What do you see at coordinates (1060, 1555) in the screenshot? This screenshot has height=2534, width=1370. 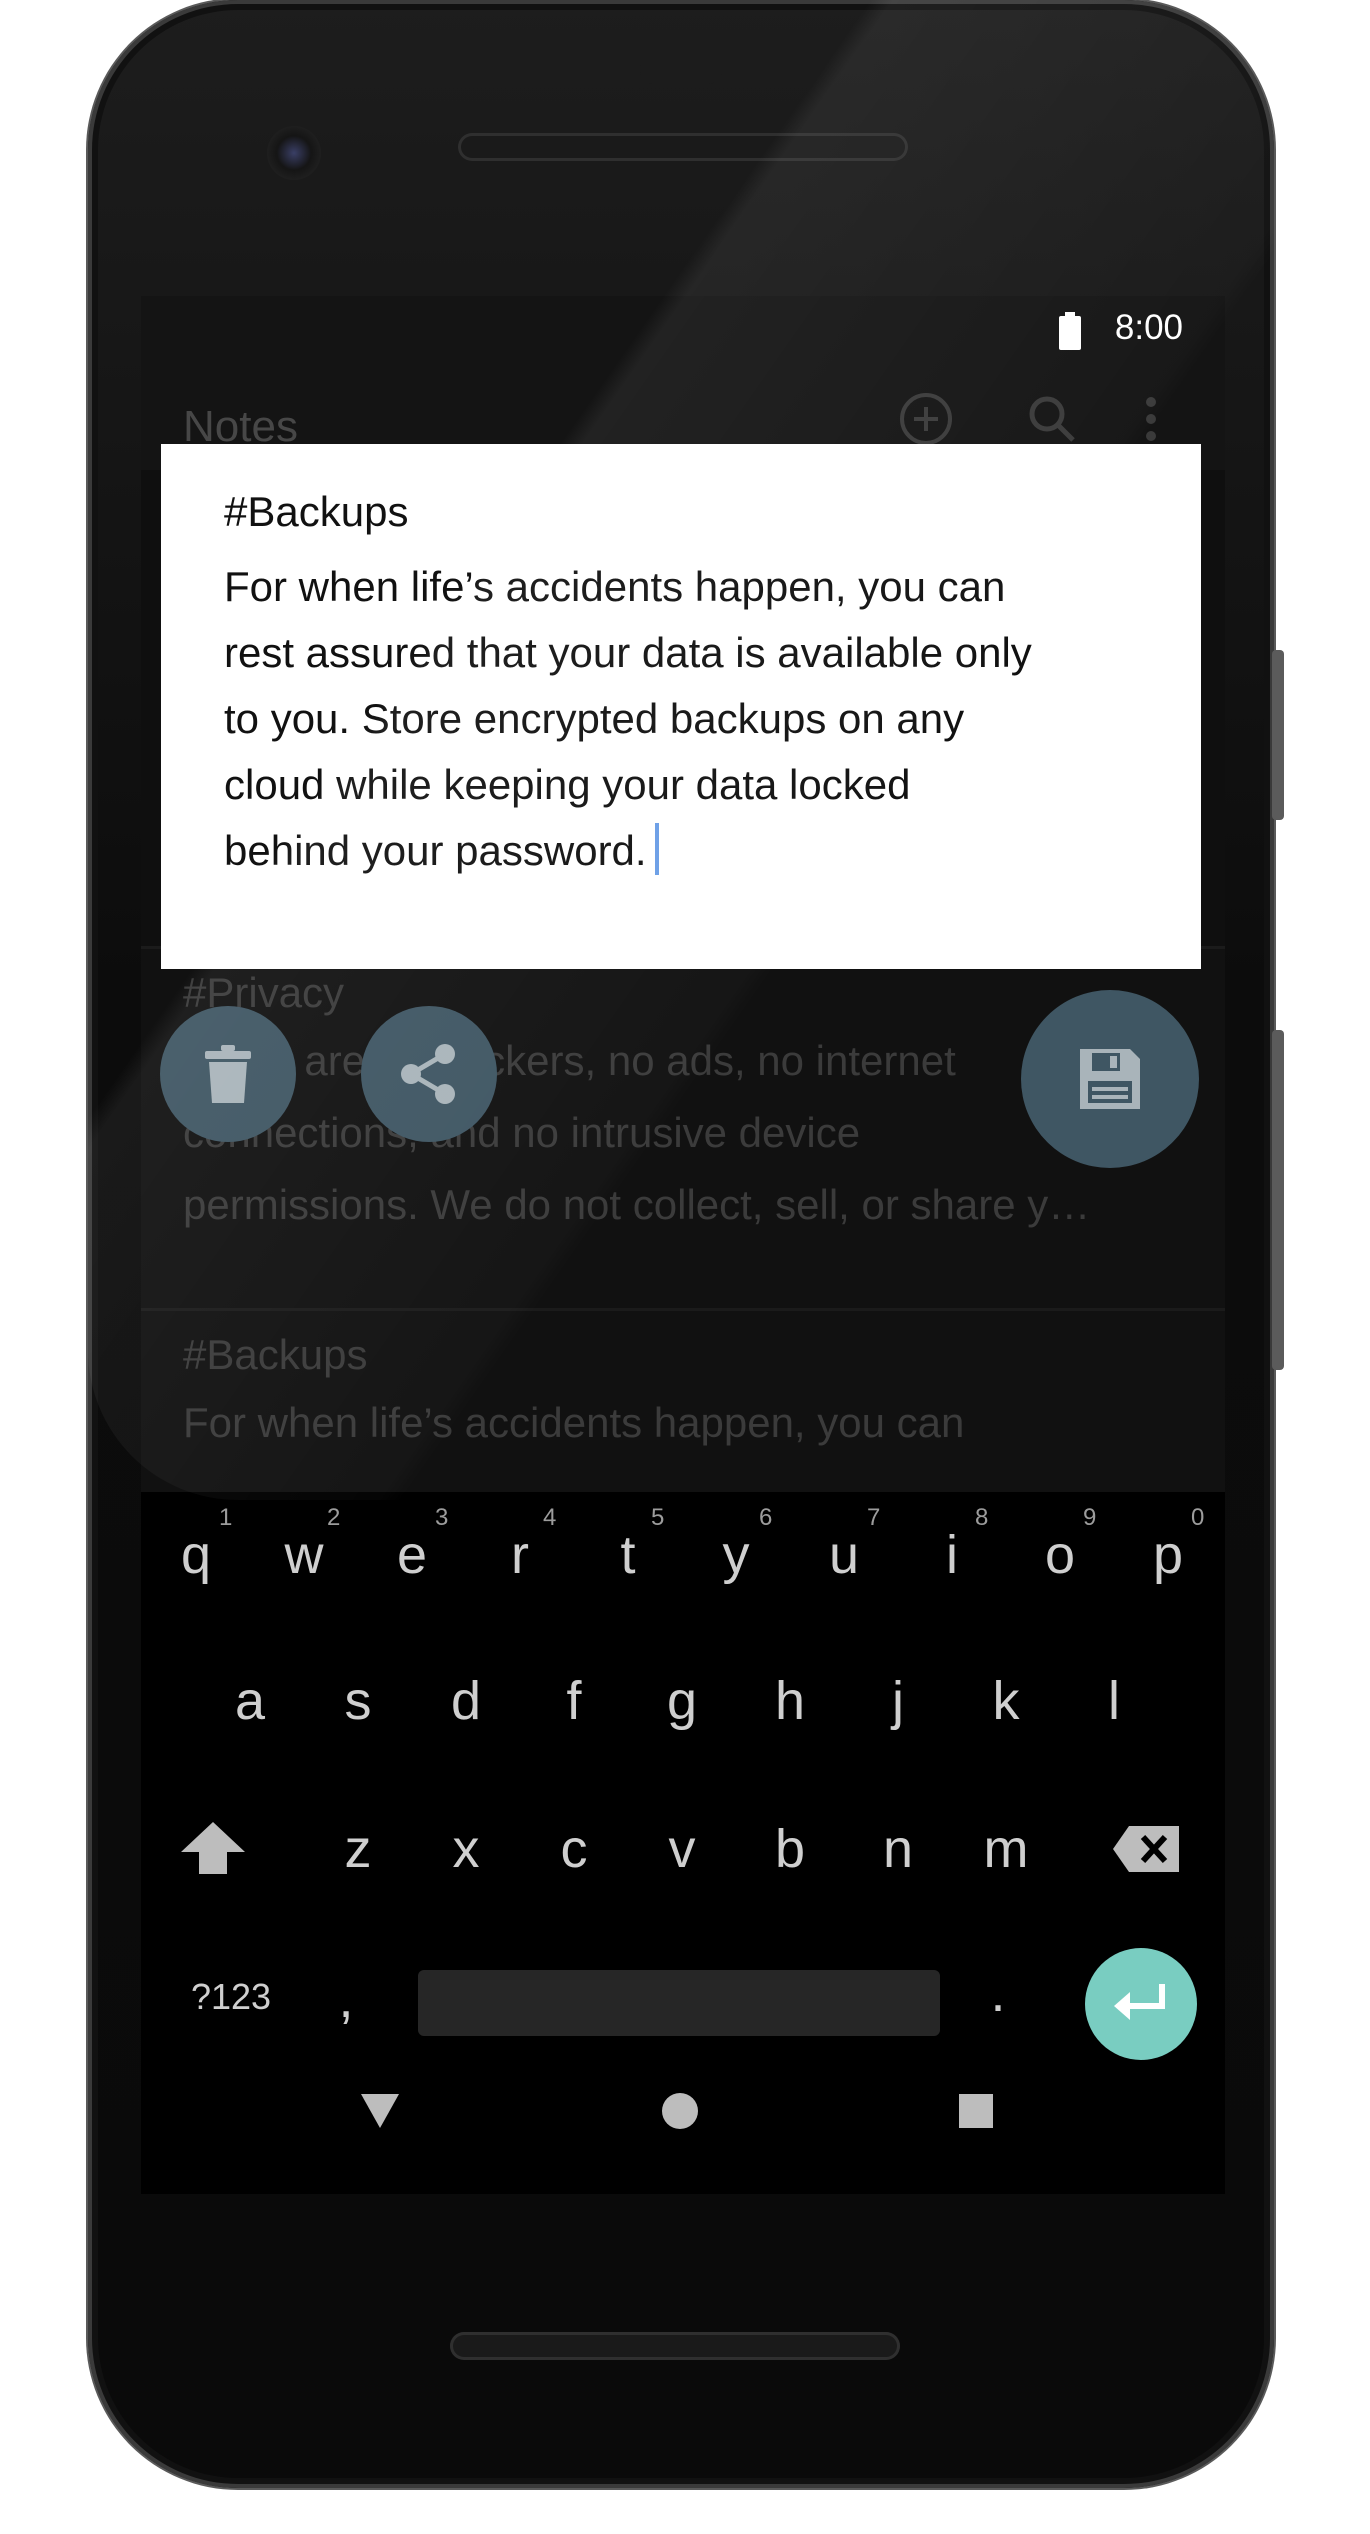 I see `key-o: o` at bounding box center [1060, 1555].